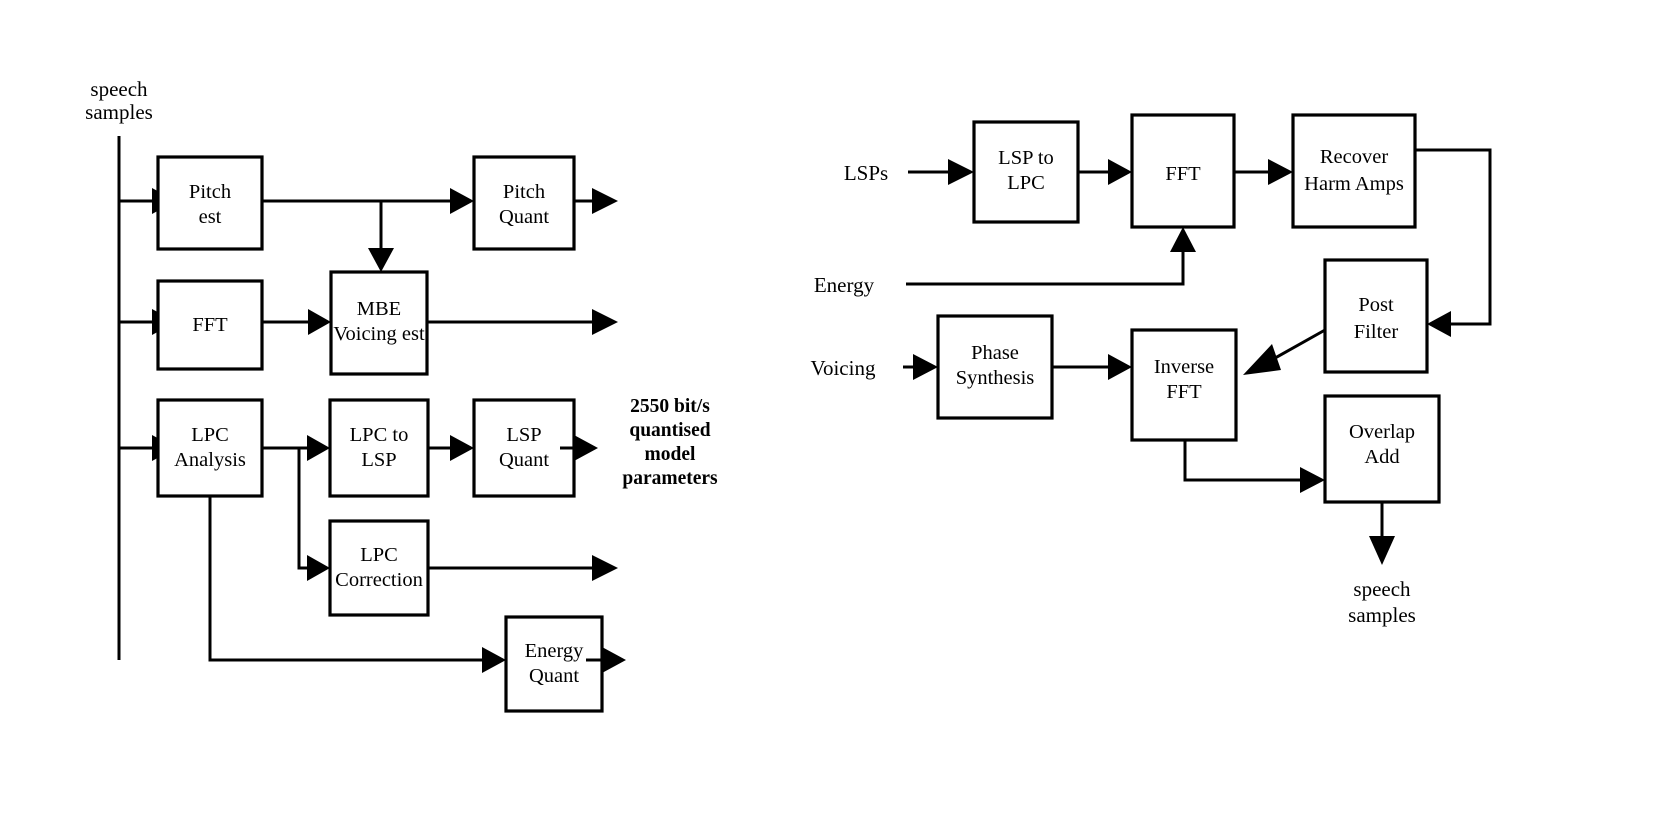  Describe the element at coordinates (523, 435) in the screenshot. I see `block-lsp-quant-line1: LSP` at that location.